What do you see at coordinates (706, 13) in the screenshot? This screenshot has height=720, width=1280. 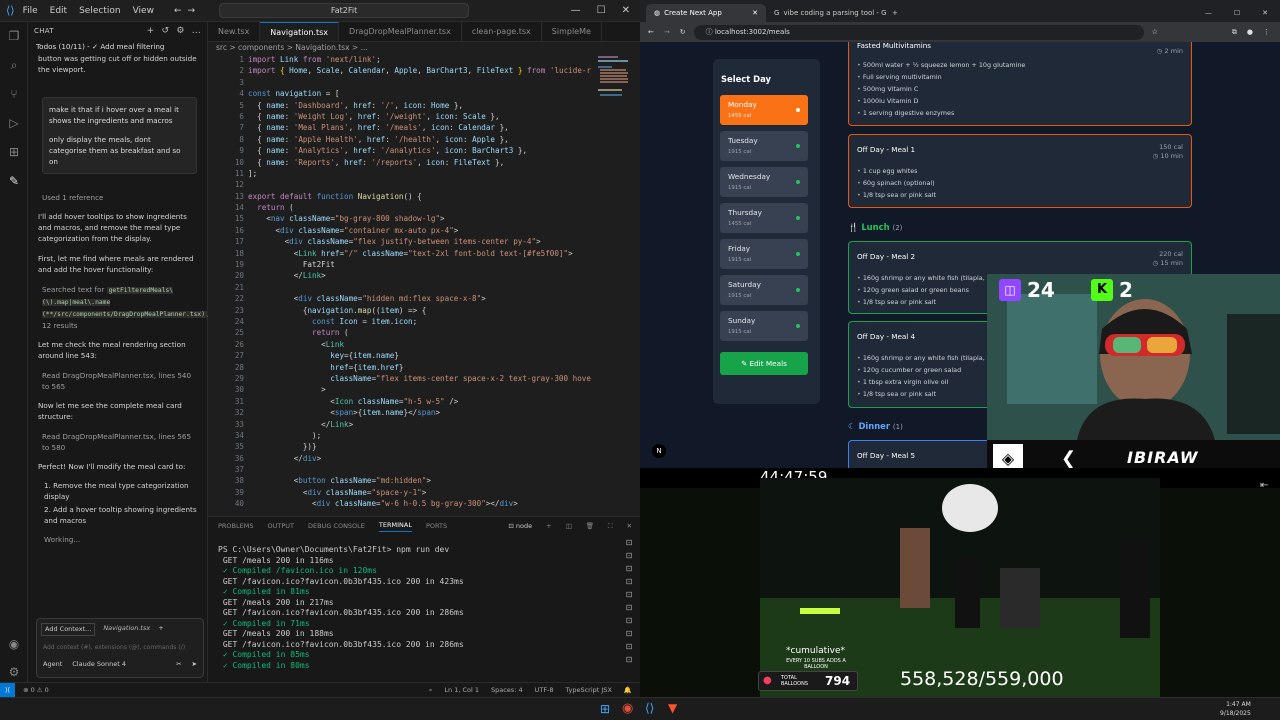 I see `browser-tab-active: ◍ Create Next App ✕` at bounding box center [706, 13].